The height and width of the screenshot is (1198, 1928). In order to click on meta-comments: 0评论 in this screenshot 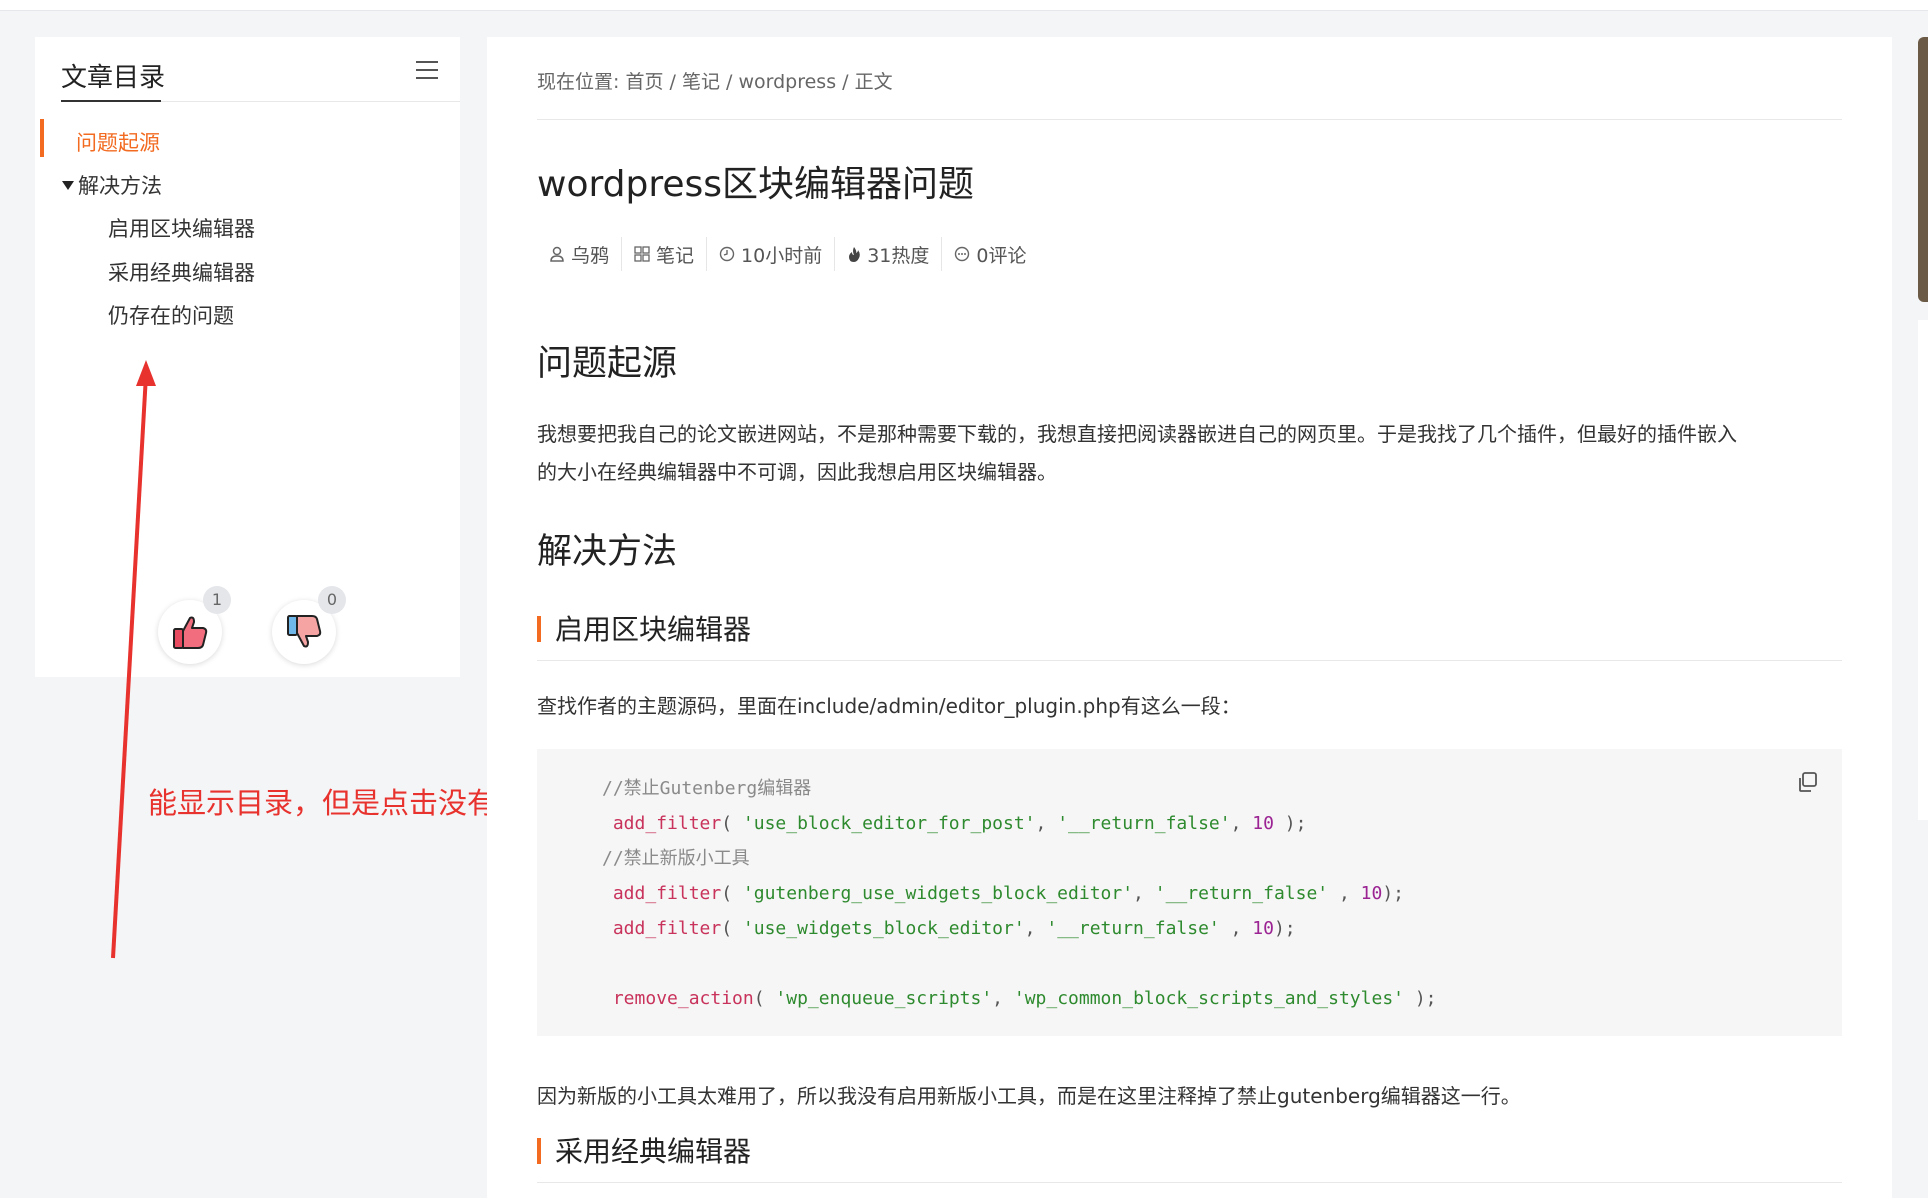, I will do `click(990, 254)`.